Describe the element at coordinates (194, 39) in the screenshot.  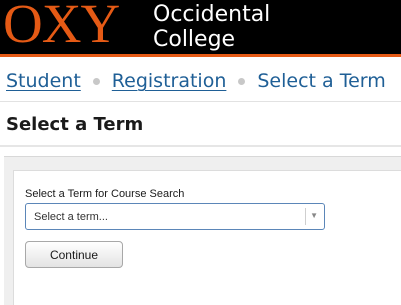
I see `college-name-line2: College` at that location.